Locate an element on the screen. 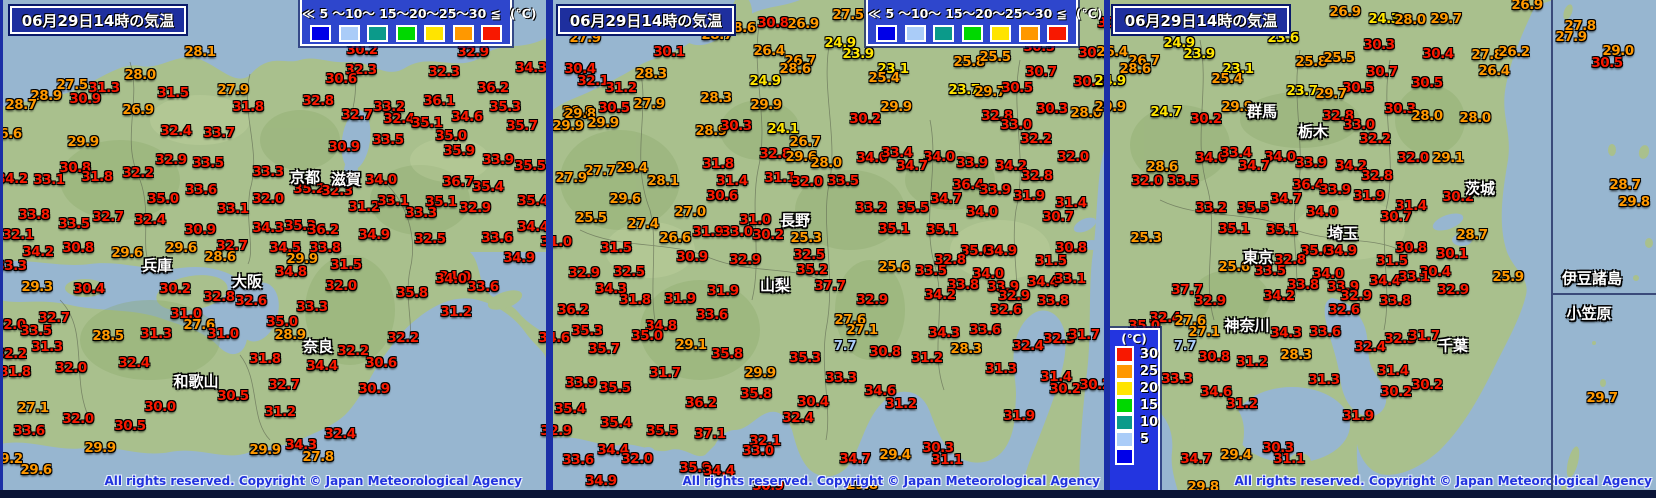  temp-label: 30.9 is located at coordinates (200, 230).